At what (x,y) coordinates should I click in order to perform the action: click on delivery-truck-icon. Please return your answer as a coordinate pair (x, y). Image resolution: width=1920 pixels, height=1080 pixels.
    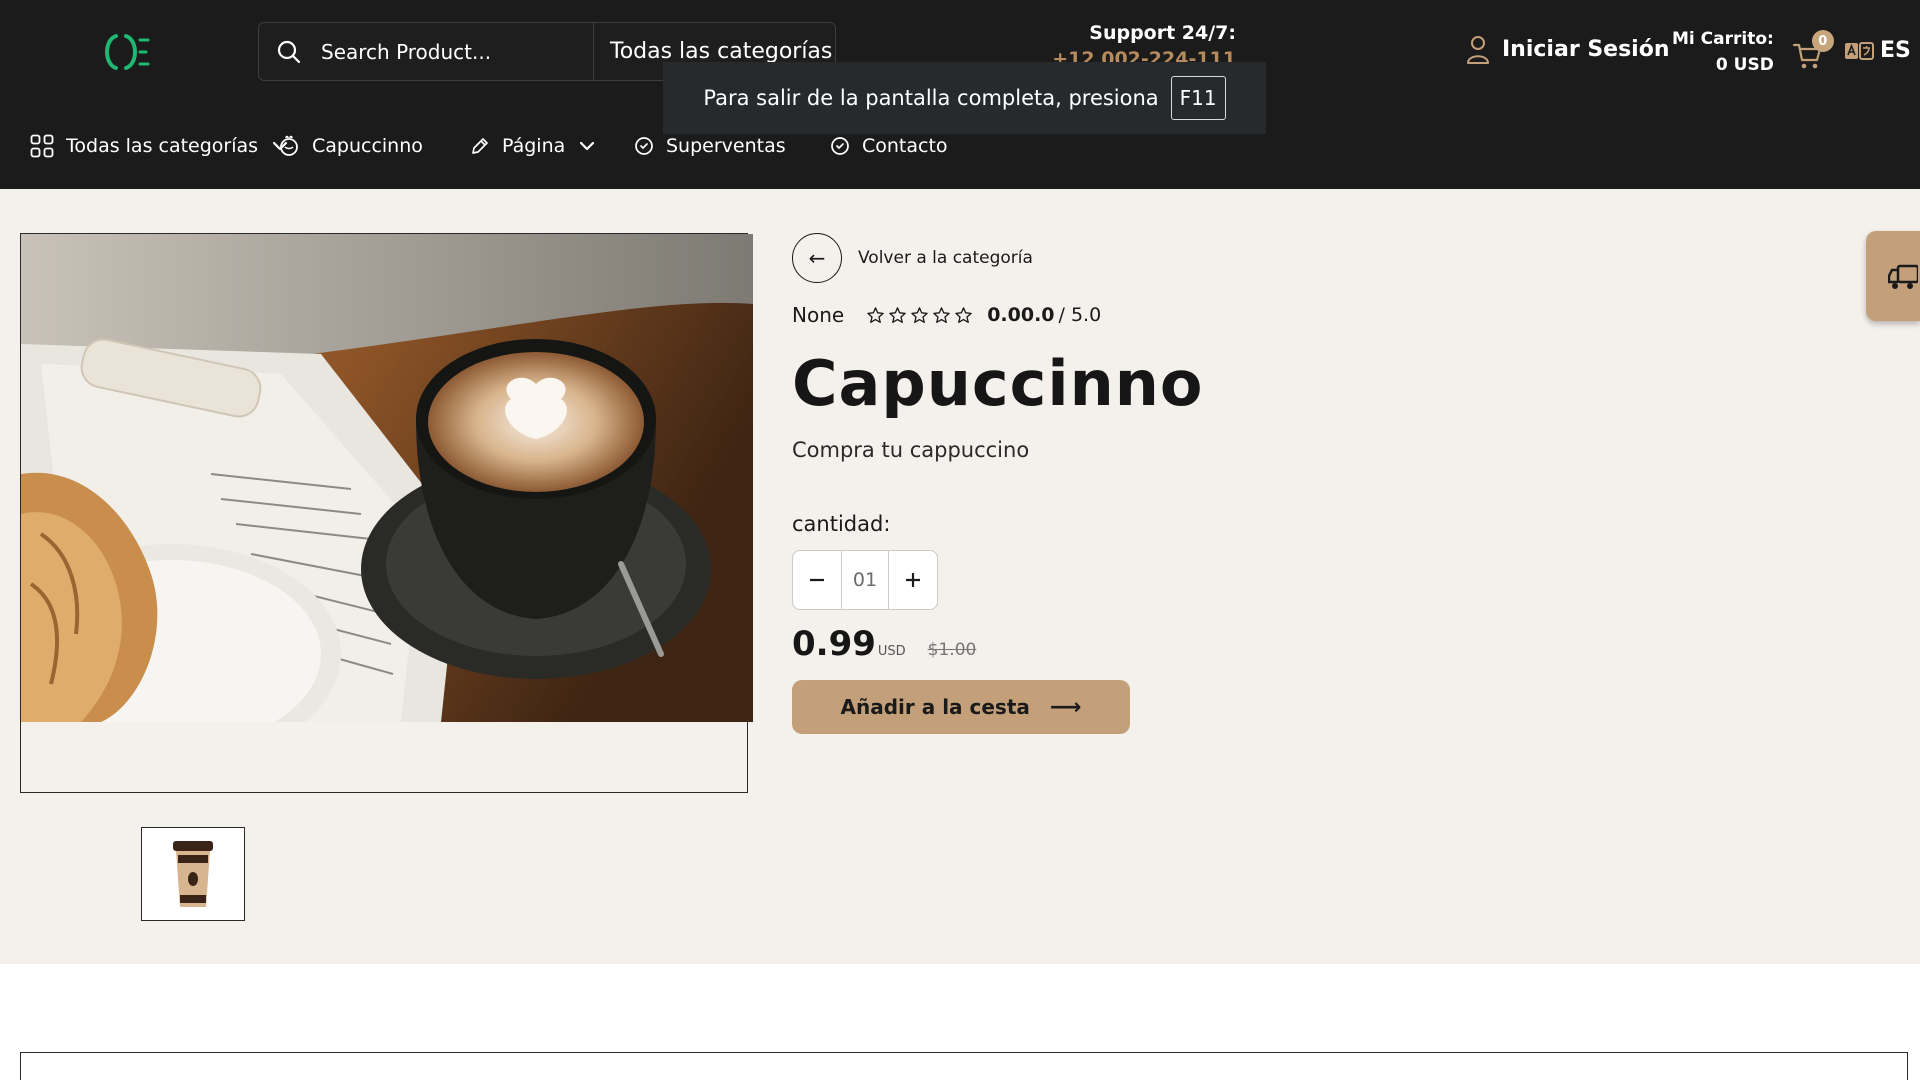
    Looking at the image, I should click on (1903, 276).